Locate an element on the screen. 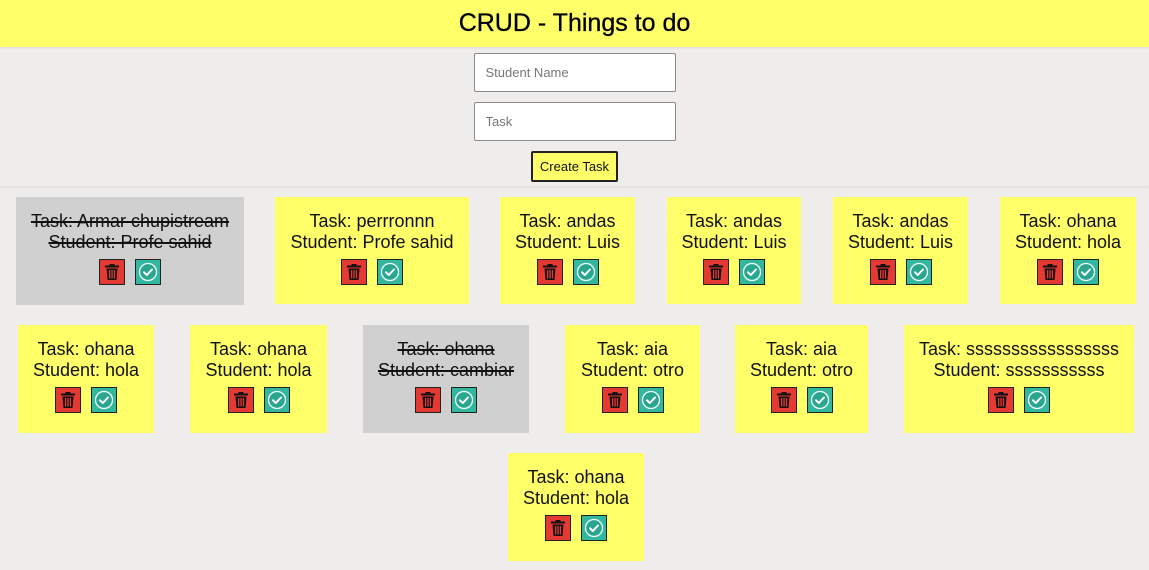 The image size is (1149, 570). student-text: Student: sssssssssss is located at coordinates (1019, 370).